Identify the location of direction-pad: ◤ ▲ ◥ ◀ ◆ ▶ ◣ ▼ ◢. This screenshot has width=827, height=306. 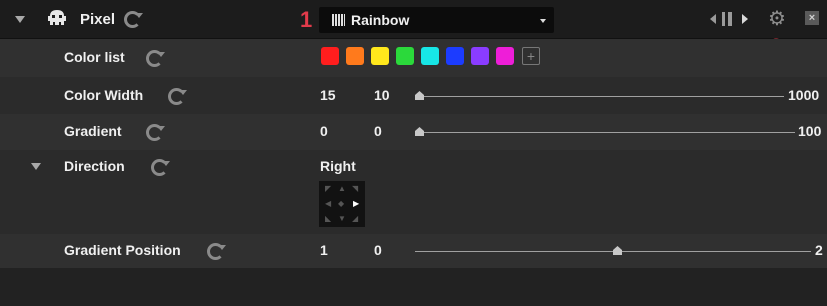
(342, 204).